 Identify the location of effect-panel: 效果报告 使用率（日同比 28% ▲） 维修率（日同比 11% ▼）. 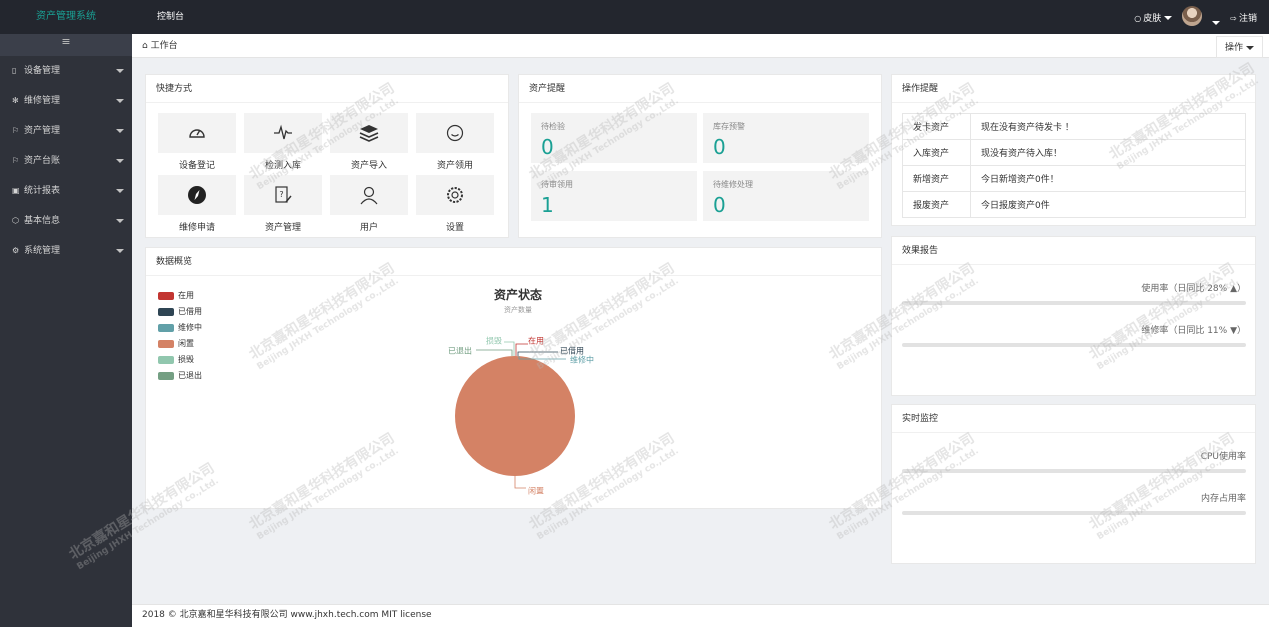
(1073, 316).